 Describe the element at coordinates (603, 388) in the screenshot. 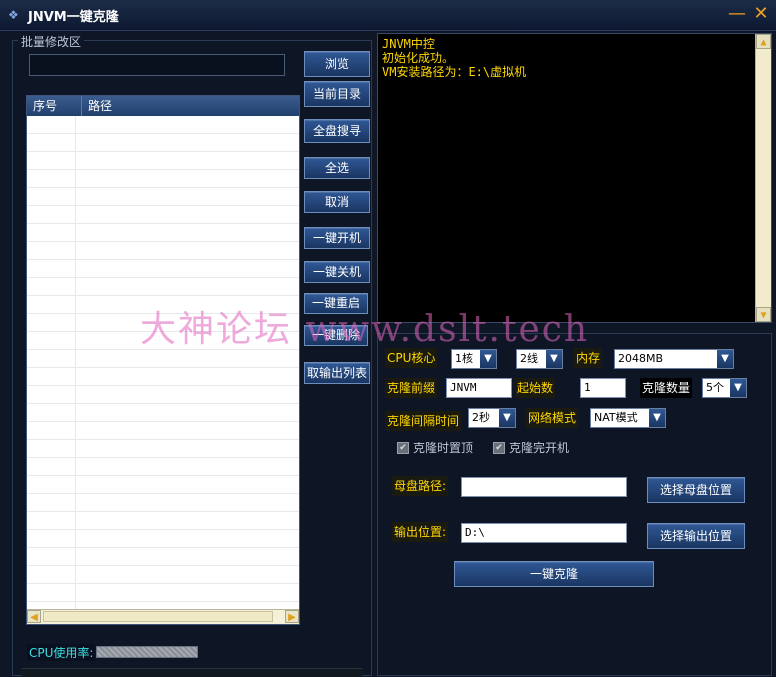

I see `start-number-input: 1` at that location.